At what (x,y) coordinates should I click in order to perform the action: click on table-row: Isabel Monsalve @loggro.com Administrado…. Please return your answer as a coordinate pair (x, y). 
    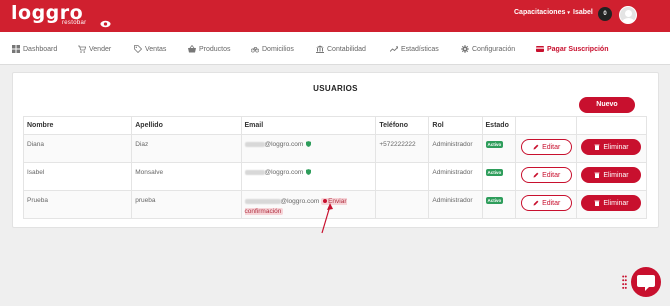
    Looking at the image, I should click on (334, 176).